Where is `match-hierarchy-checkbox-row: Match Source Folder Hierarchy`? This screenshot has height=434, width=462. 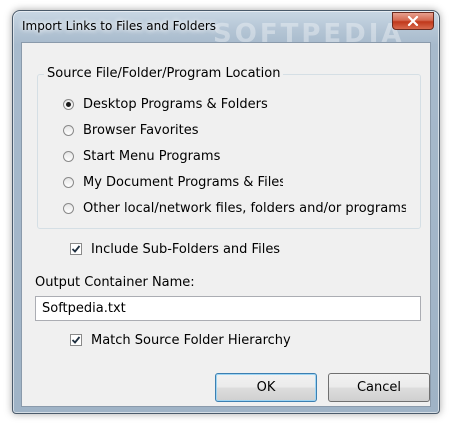
match-hierarchy-checkbox-row: Match Source Folder Hierarchy is located at coordinates (180, 340).